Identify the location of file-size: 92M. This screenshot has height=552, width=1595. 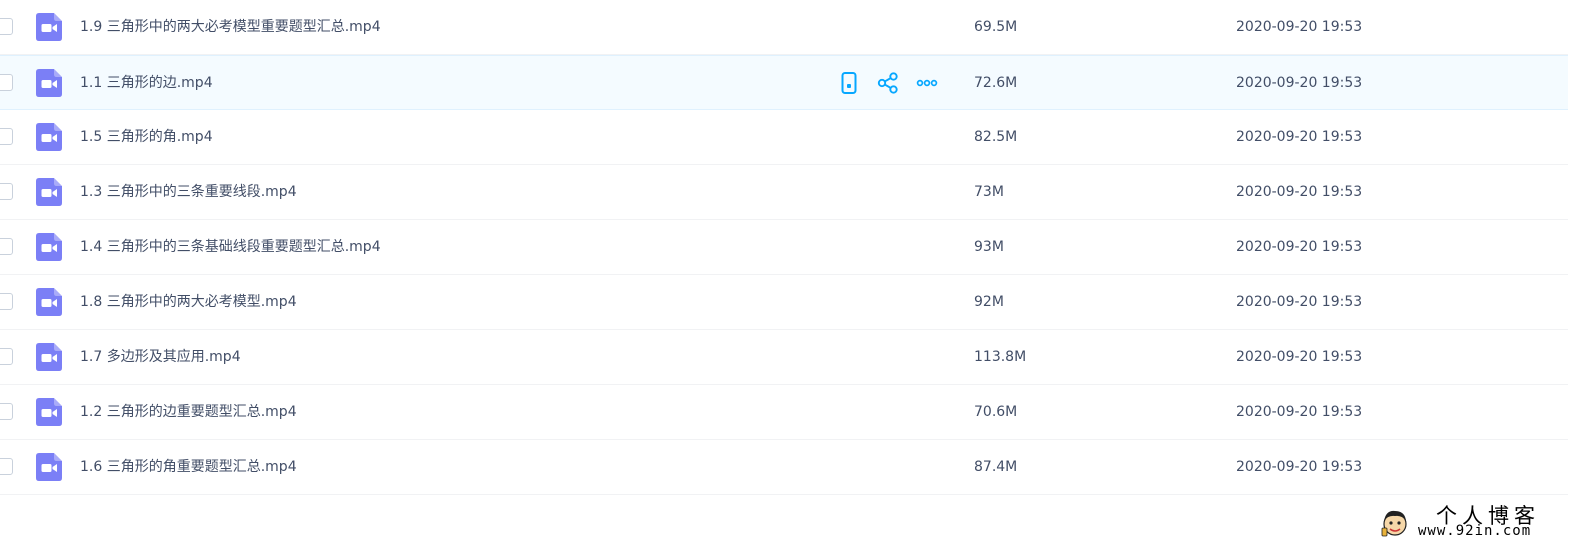
(989, 302).